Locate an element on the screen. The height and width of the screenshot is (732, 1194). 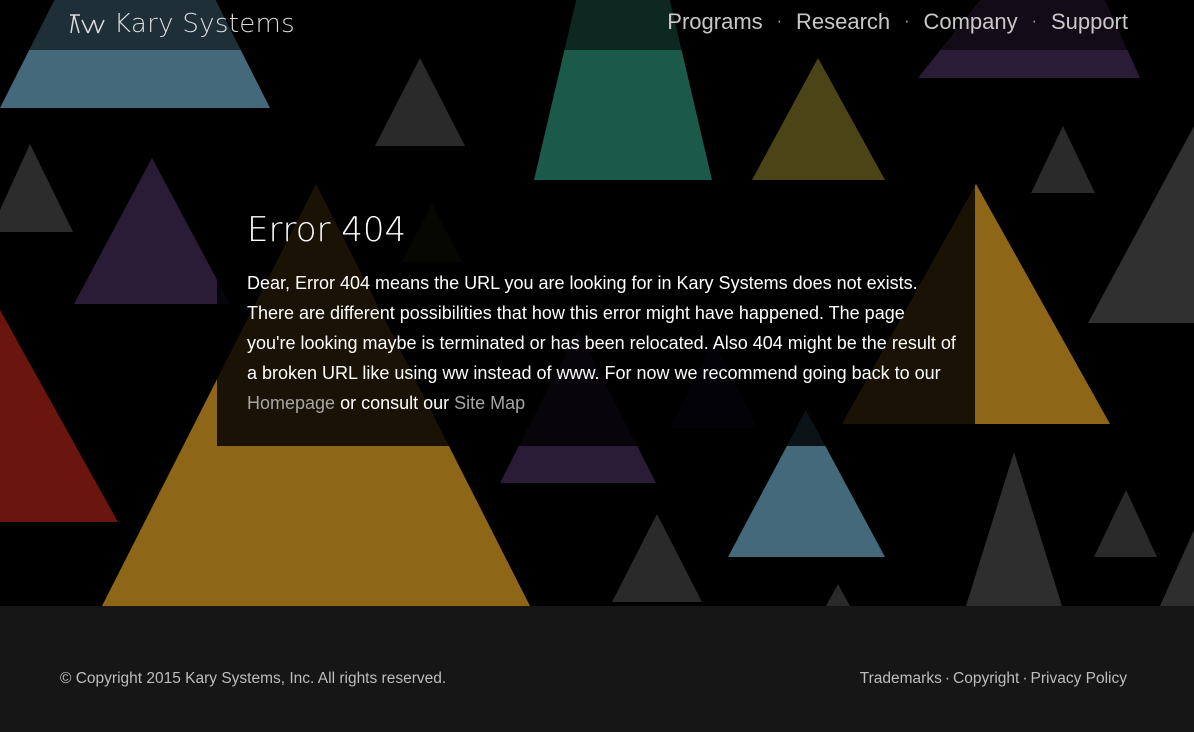
homepage-link: Homepage is located at coordinates (291, 403).